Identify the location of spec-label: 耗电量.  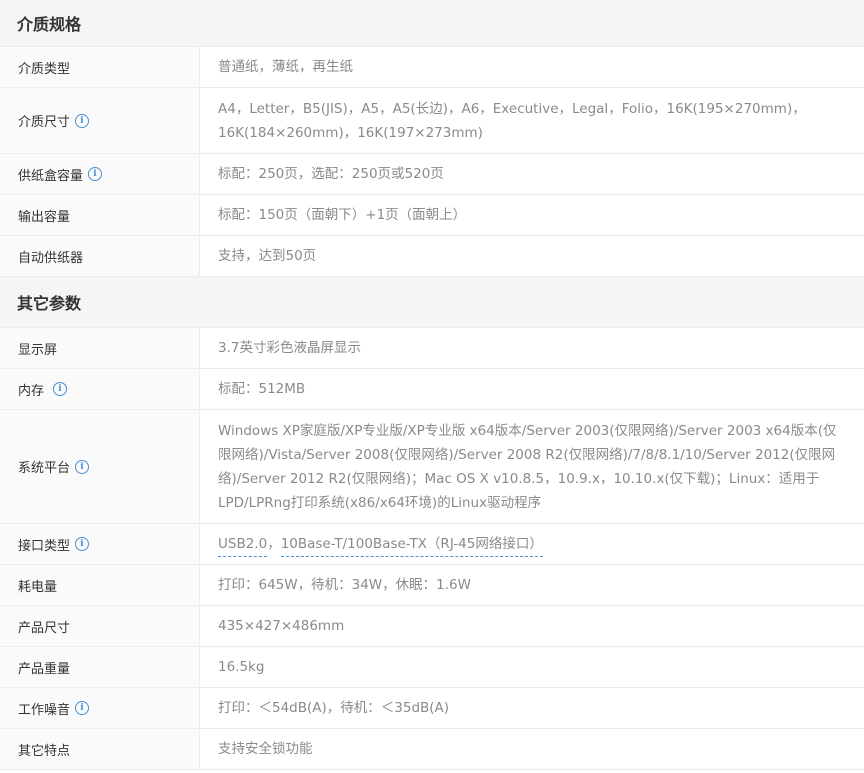
(100, 585).